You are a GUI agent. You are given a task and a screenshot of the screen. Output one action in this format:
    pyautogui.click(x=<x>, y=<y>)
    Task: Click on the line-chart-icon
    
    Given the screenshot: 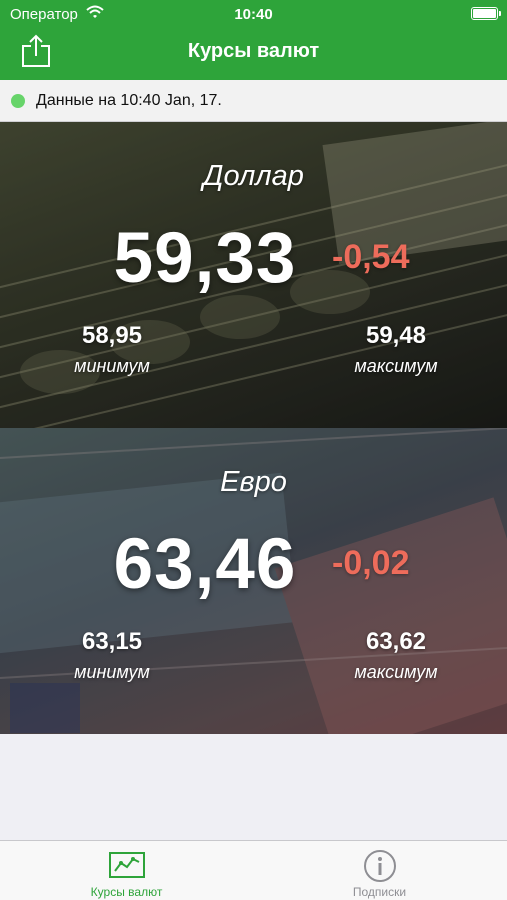 What is the action you would take?
    pyautogui.click(x=127, y=865)
    